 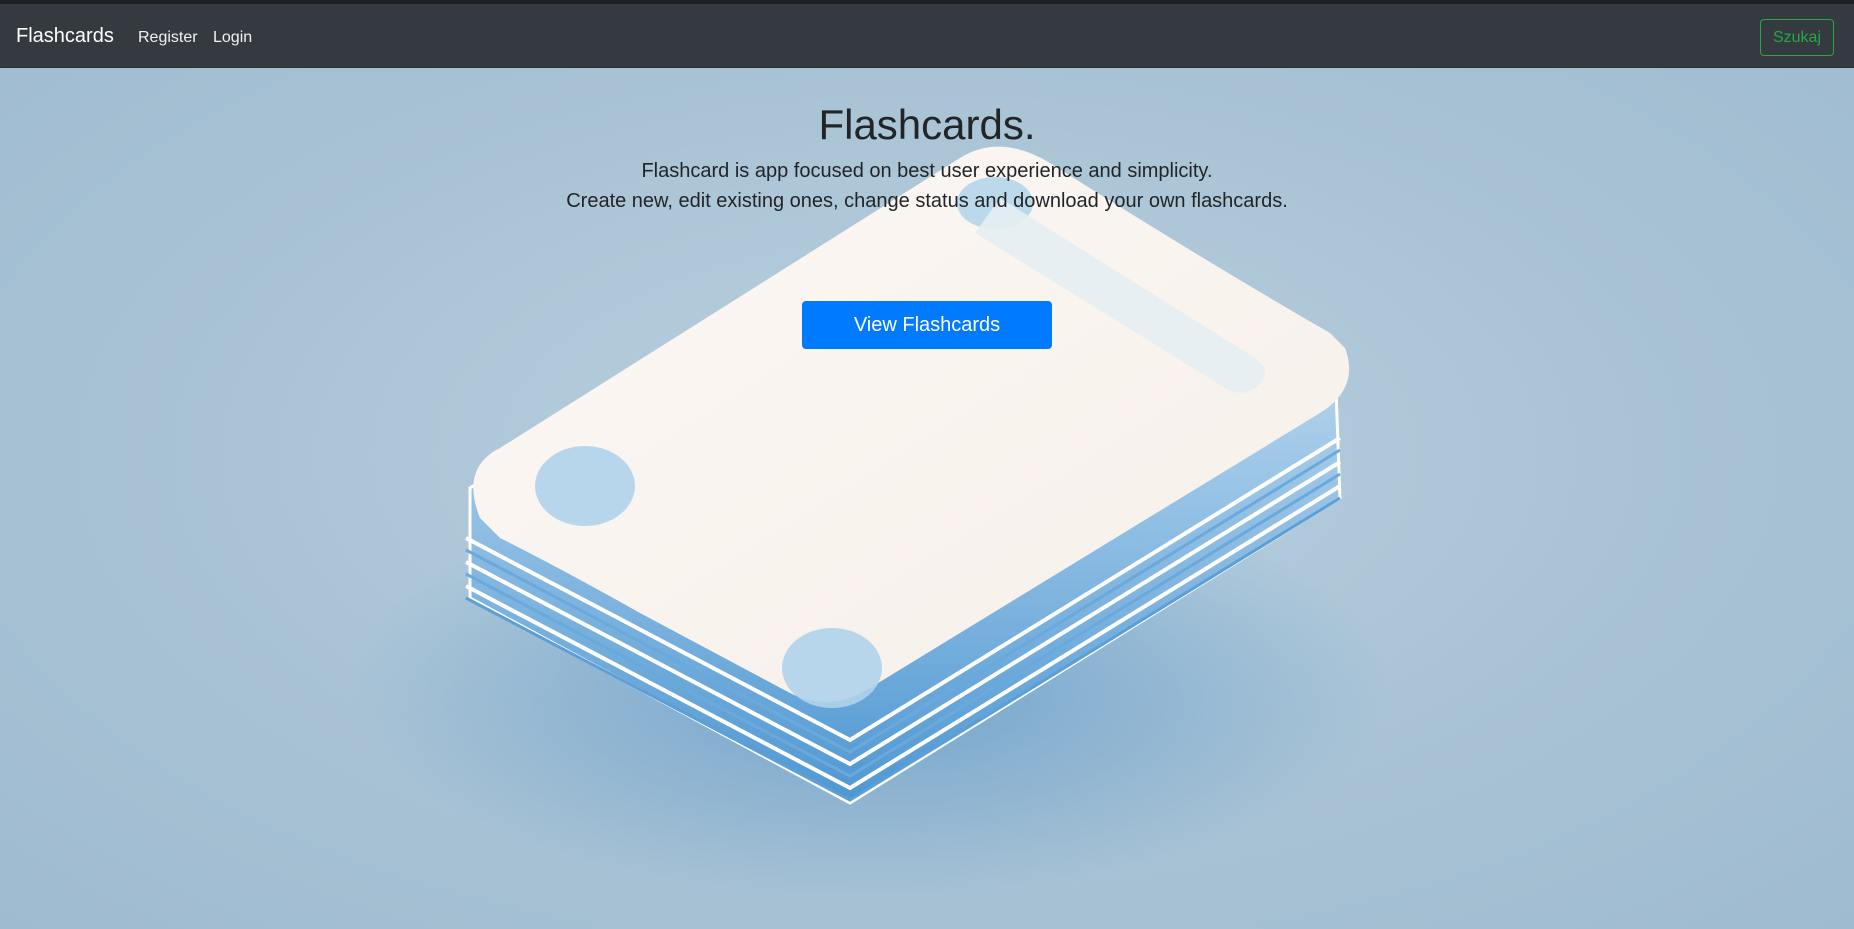 I want to click on nav-link-login: Login, so click(x=232, y=38).